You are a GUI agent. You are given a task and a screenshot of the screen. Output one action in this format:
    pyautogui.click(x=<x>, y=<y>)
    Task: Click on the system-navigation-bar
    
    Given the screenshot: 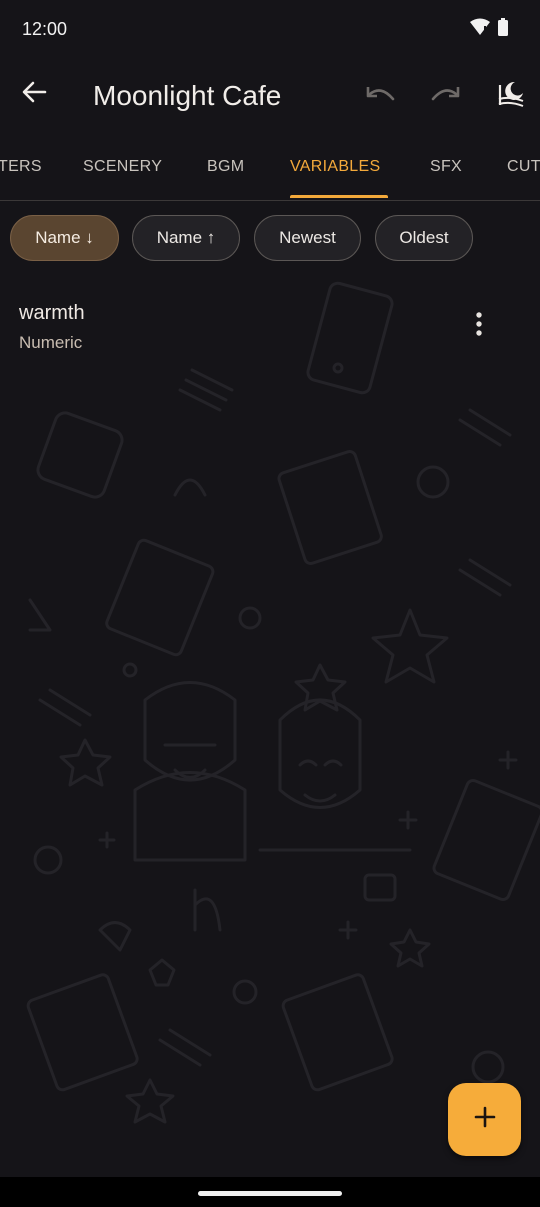 What is the action you would take?
    pyautogui.click(x=270, y=1192)
    